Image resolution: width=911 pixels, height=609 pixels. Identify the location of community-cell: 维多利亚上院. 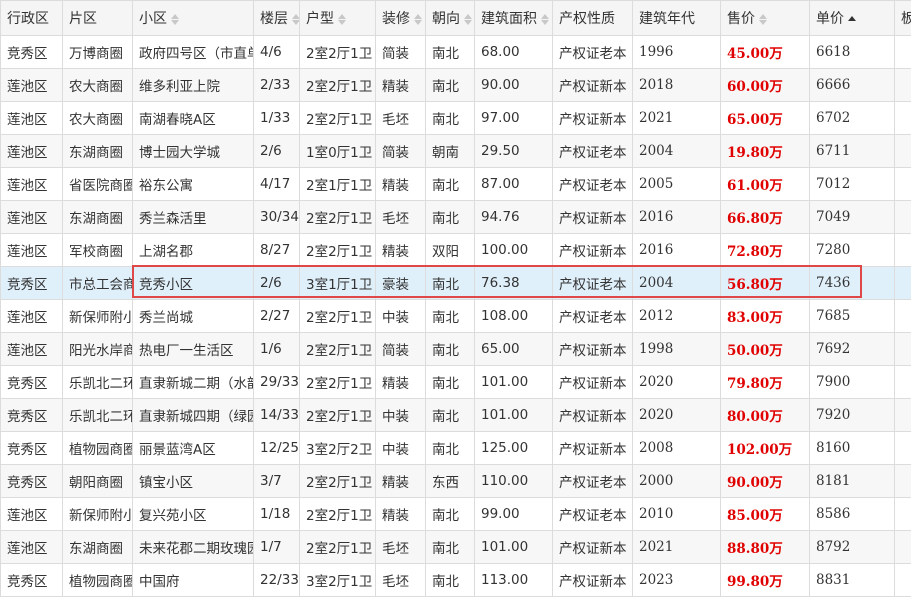
(193, 85).